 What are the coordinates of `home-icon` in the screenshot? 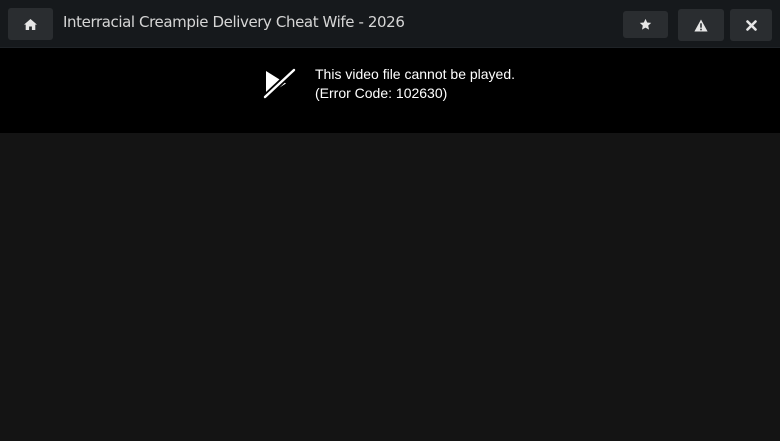 It's located at (30, 24).